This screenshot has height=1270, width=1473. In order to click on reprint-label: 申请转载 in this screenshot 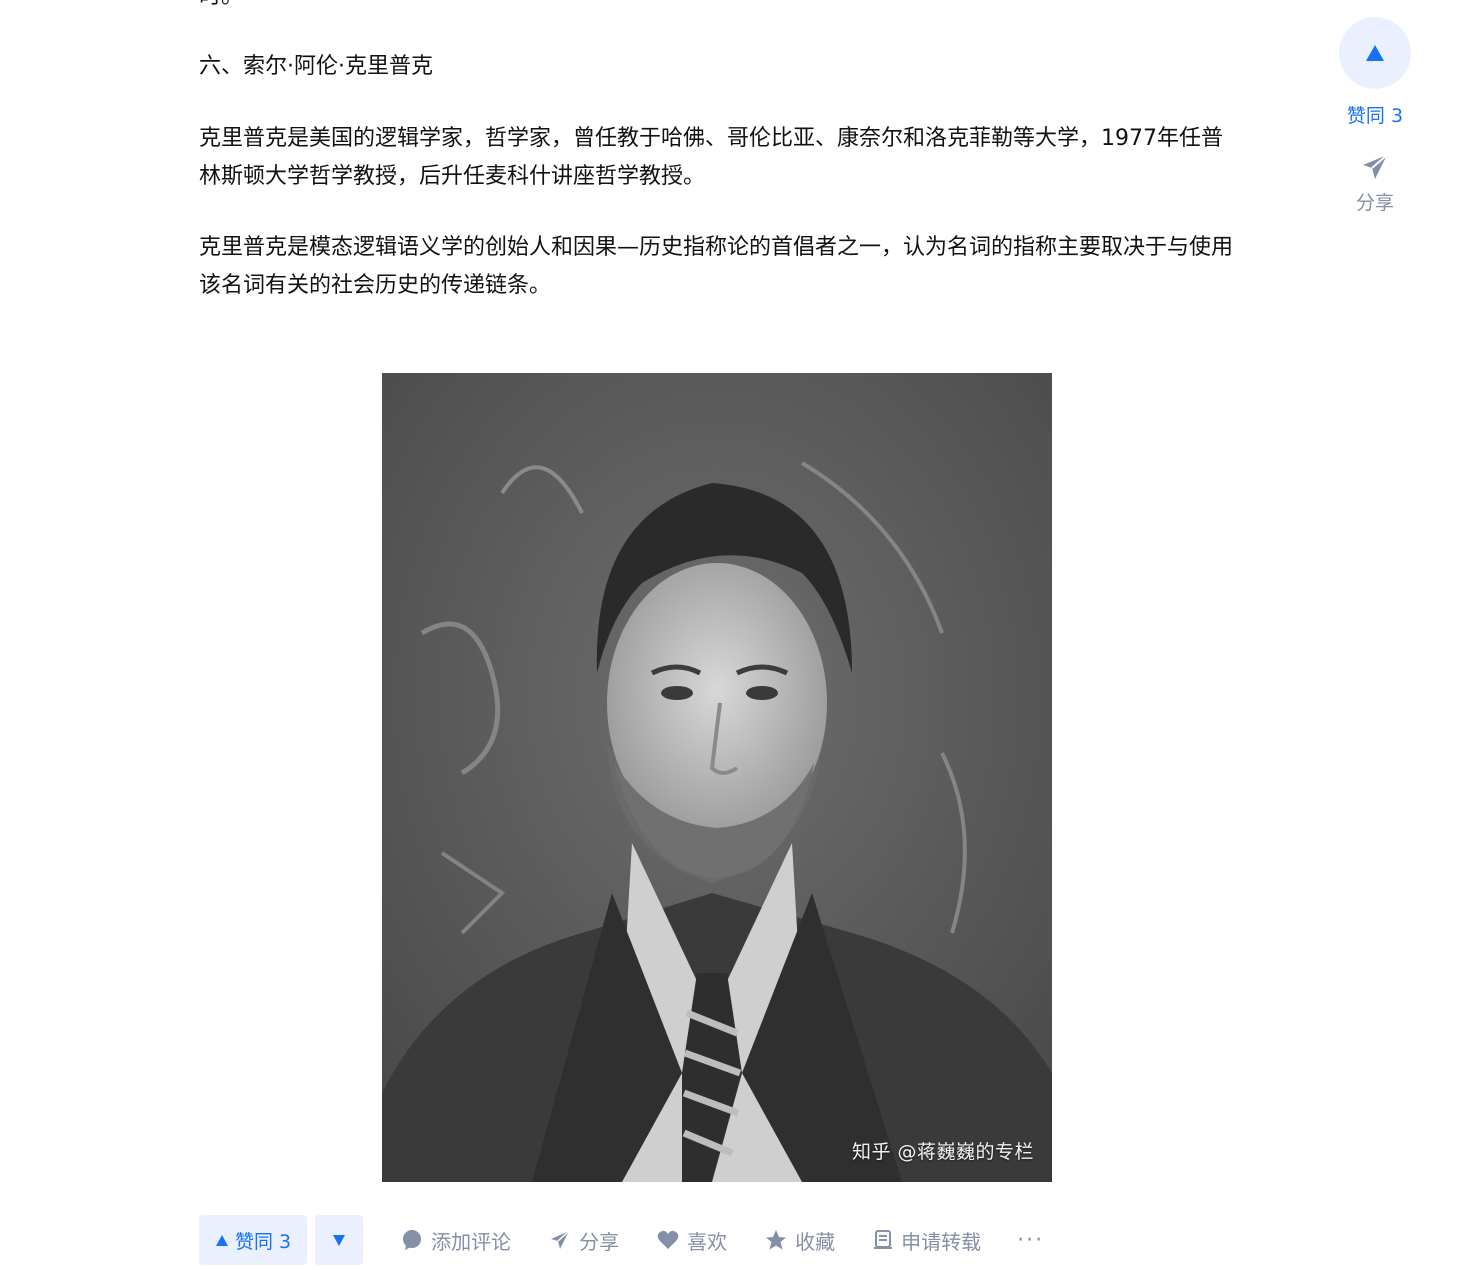, I will do `click(941, 1241)`.